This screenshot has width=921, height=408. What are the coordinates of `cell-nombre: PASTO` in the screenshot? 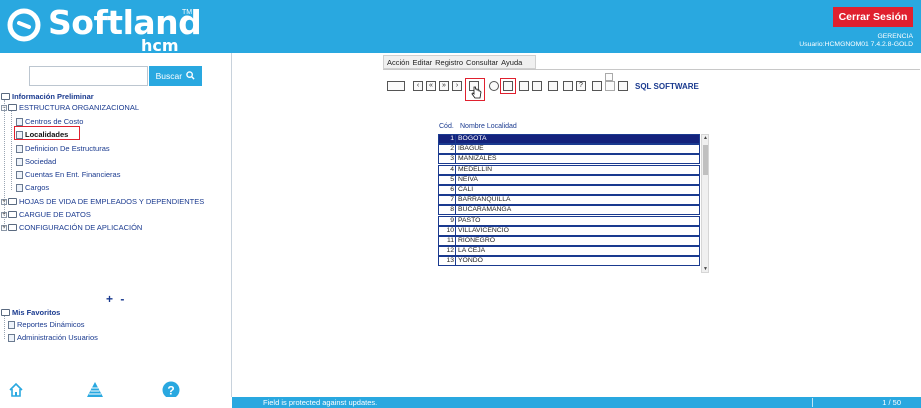 It's located at (577, 220).